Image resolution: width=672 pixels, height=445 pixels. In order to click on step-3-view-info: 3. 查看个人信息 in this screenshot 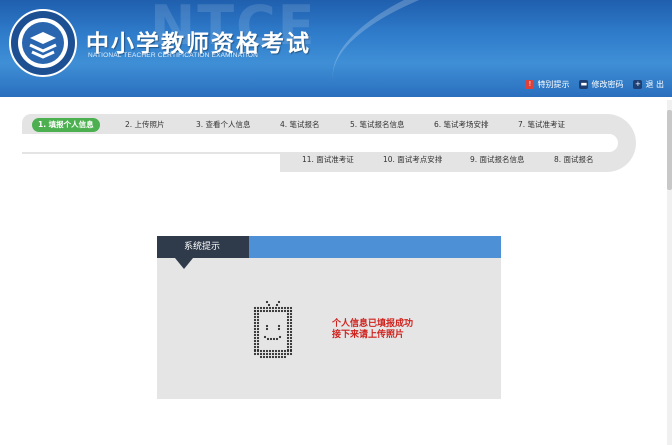, I will do `click(223, 125)`.